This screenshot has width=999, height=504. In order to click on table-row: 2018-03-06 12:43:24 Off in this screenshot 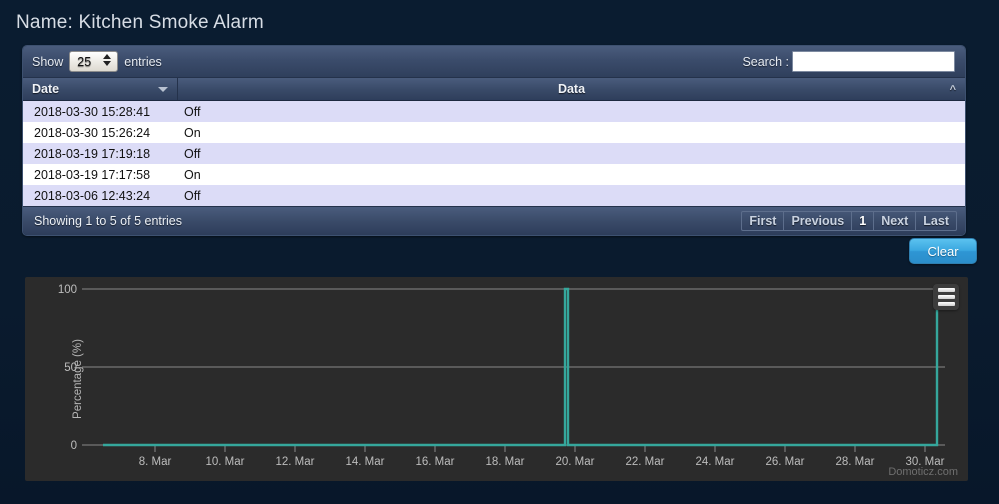, I will do `click(494, 195)`.